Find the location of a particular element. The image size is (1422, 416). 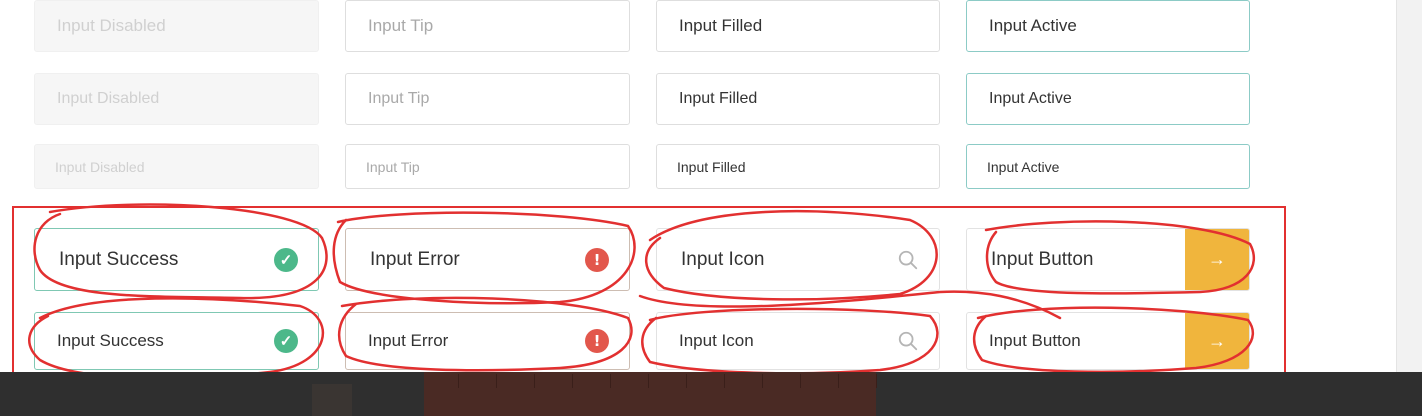

thumbnail-image is located at coordinates (332, 400).